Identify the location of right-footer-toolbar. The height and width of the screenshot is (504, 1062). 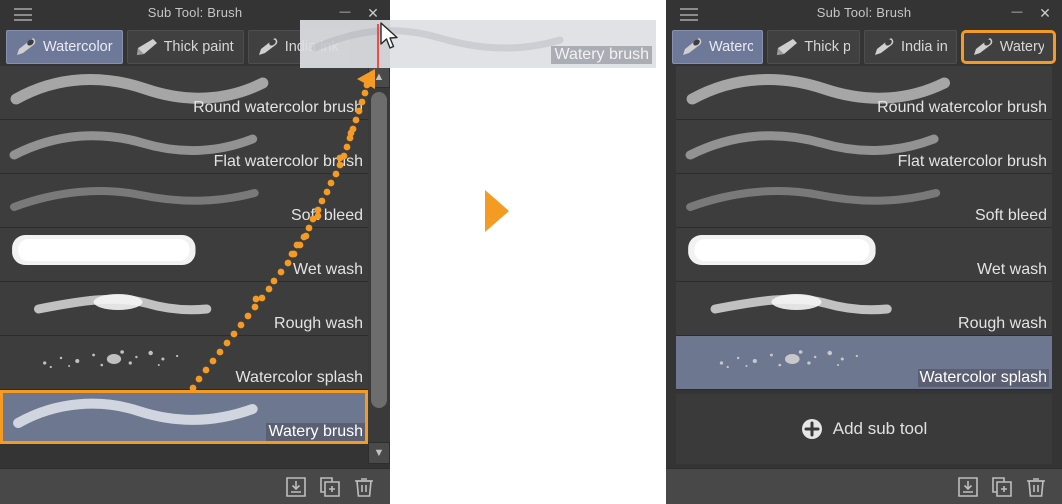
(864, 486).